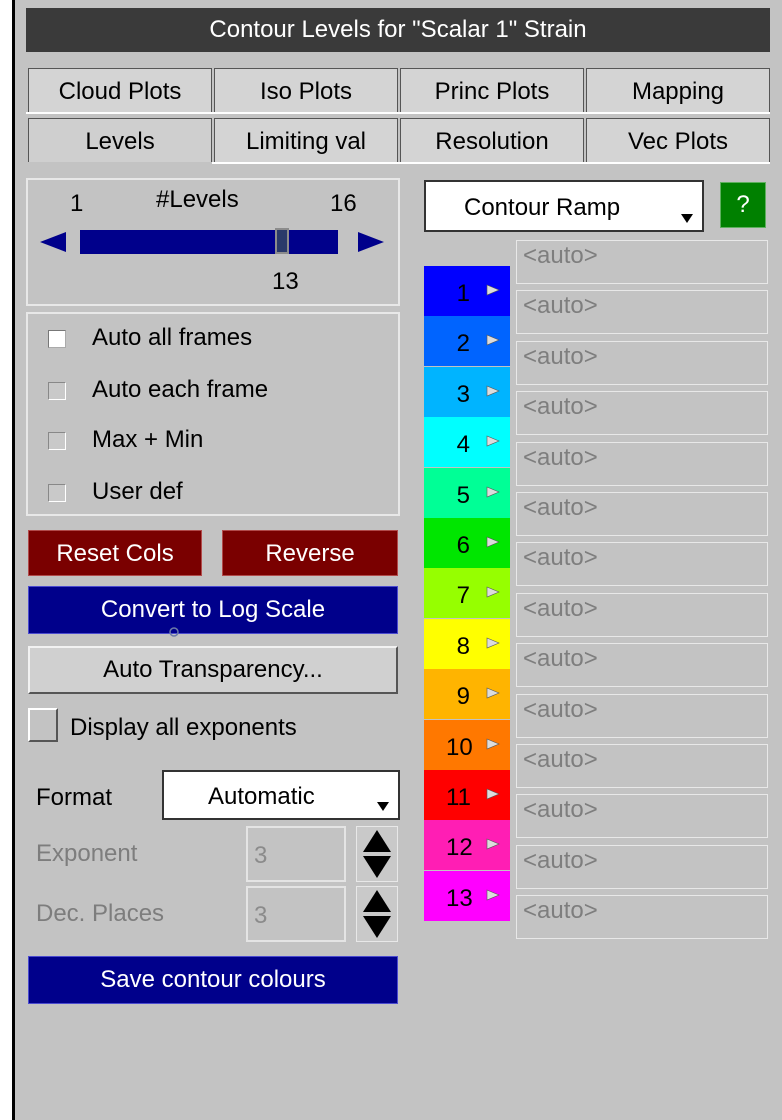  I want to click on save-contour-colours-button: Save contour colours, so click(213, 980).